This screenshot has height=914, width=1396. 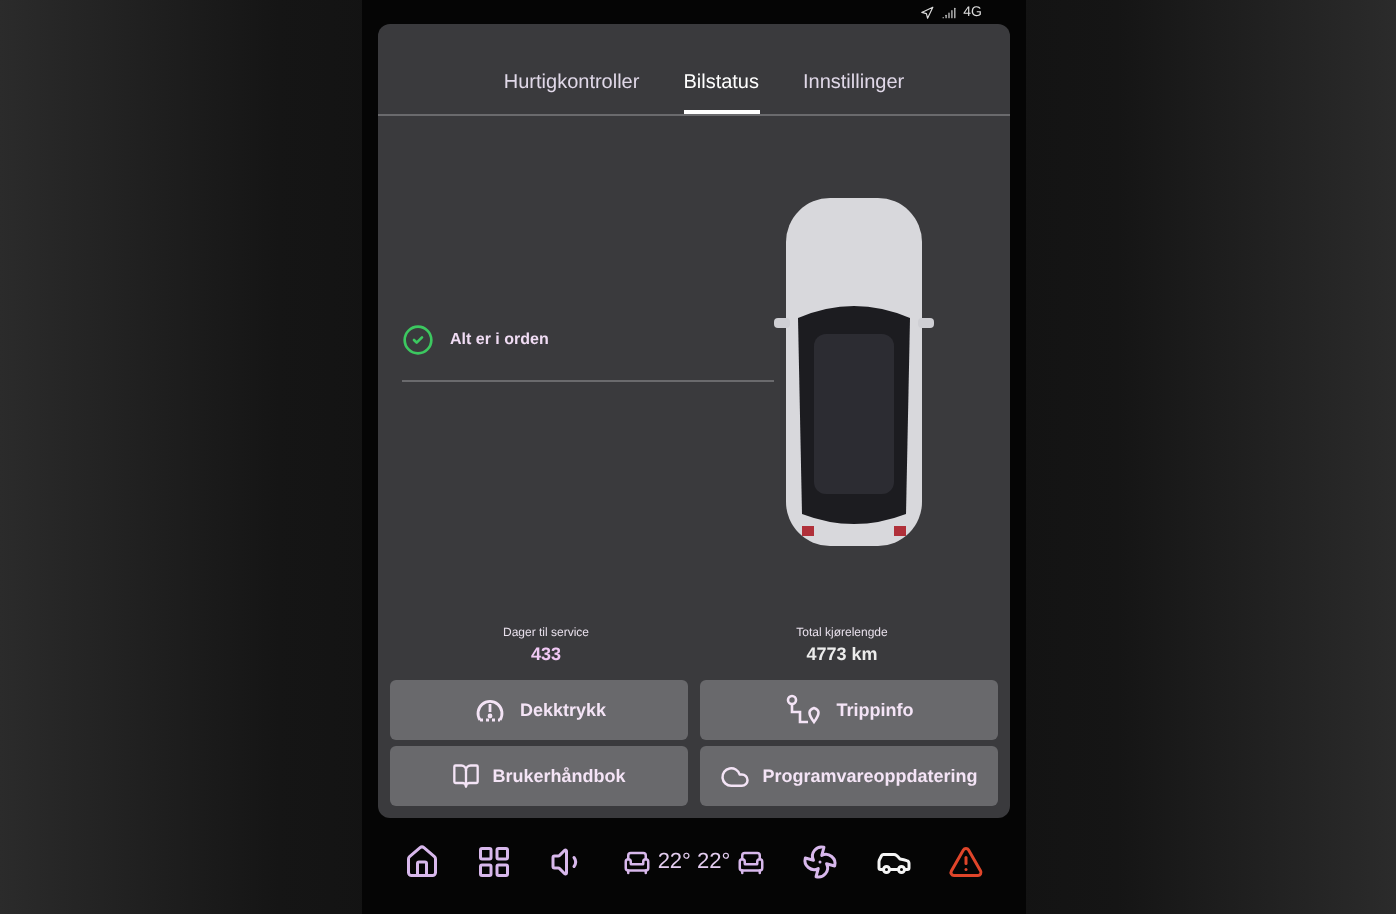 I want to click on route-pin-icon, so click(x=804, y=710).